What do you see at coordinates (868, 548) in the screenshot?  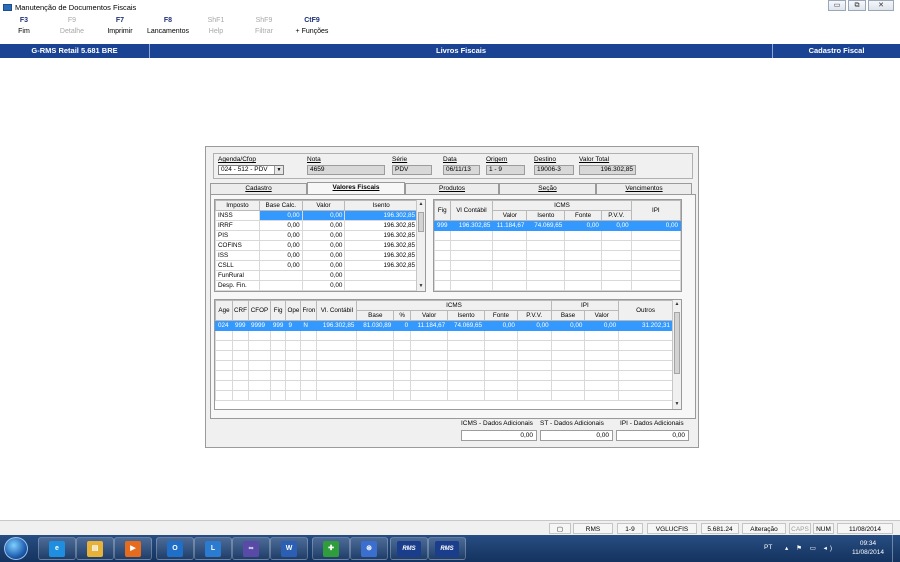 I see `clock: 09:34 11/08/2014` at bounding box center [868, 548].